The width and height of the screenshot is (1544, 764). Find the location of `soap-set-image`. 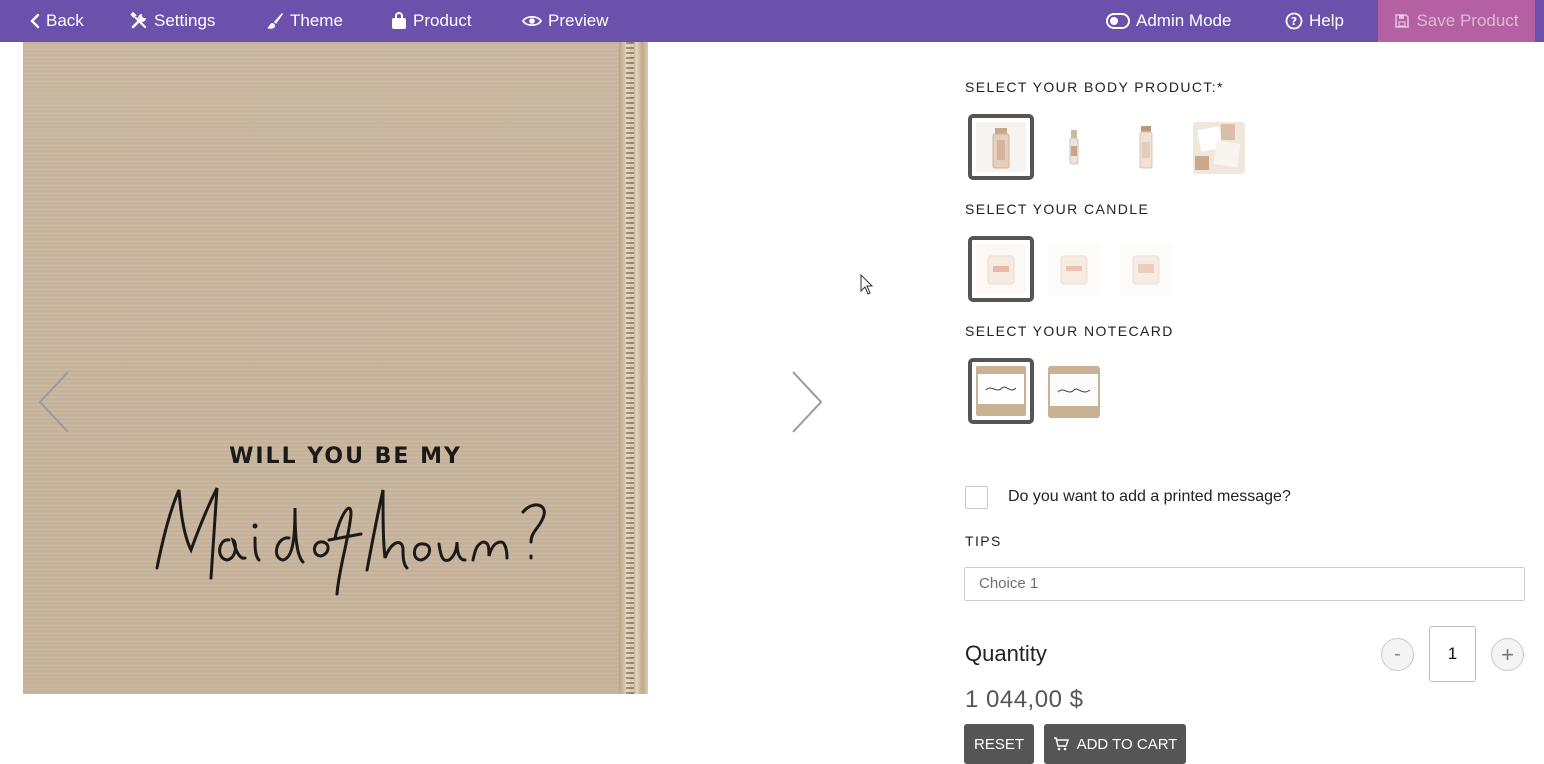

soap-set-image is located at coordinates (1218, 147).